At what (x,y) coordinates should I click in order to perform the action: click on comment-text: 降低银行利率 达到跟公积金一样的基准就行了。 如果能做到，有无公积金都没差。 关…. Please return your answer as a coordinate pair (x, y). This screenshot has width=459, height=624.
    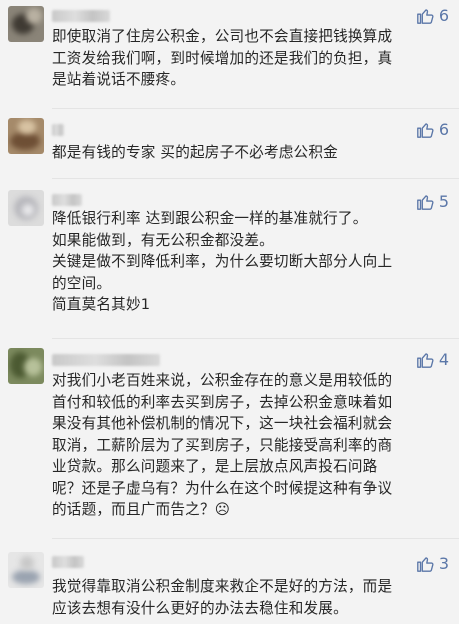
    Looking at the image, I should click on (245, 262).